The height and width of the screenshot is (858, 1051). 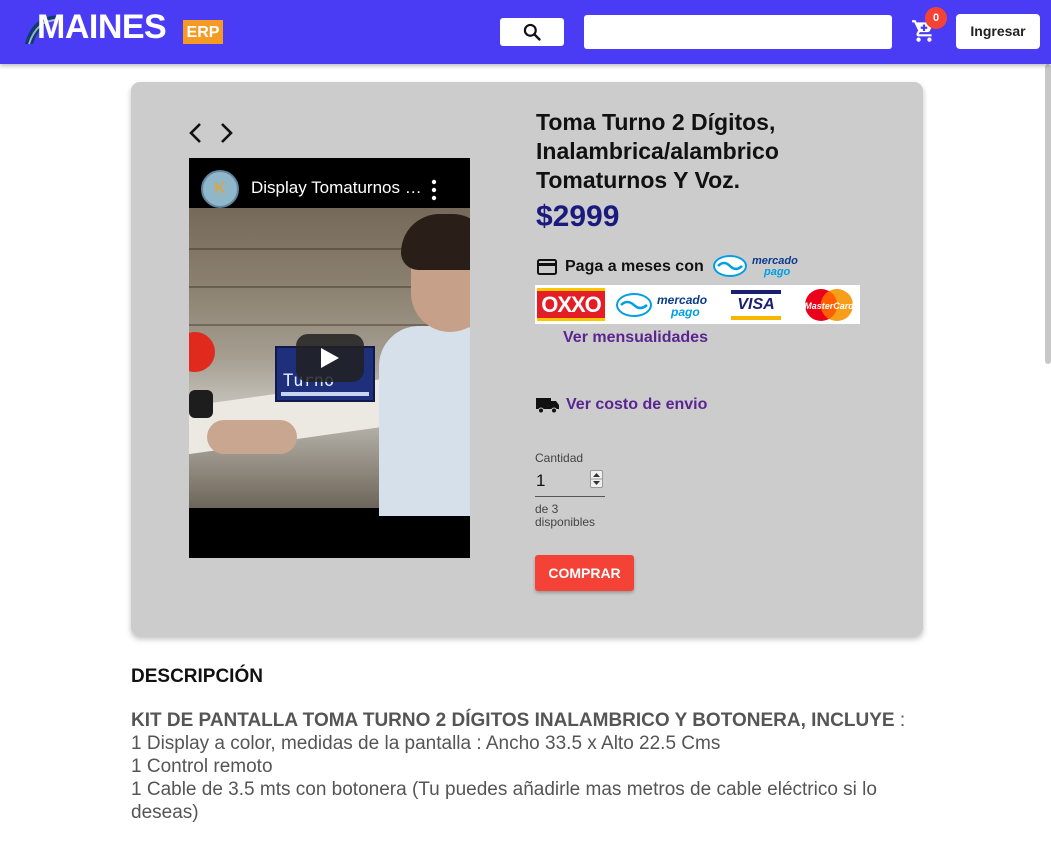 I want to click on visa-logo: VISA, so click(x=756, y=305).